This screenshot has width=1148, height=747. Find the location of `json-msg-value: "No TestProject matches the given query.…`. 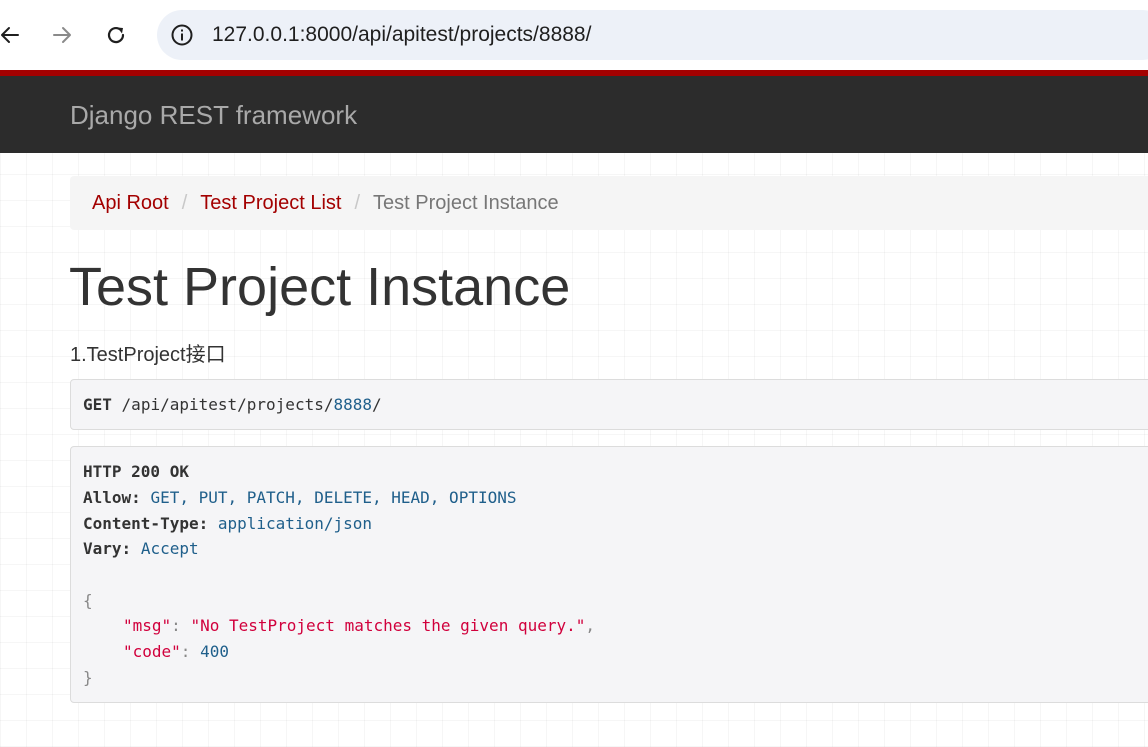

json-msg-value: "No TestProject matches the given query.… is located at coordinates (388, 625).